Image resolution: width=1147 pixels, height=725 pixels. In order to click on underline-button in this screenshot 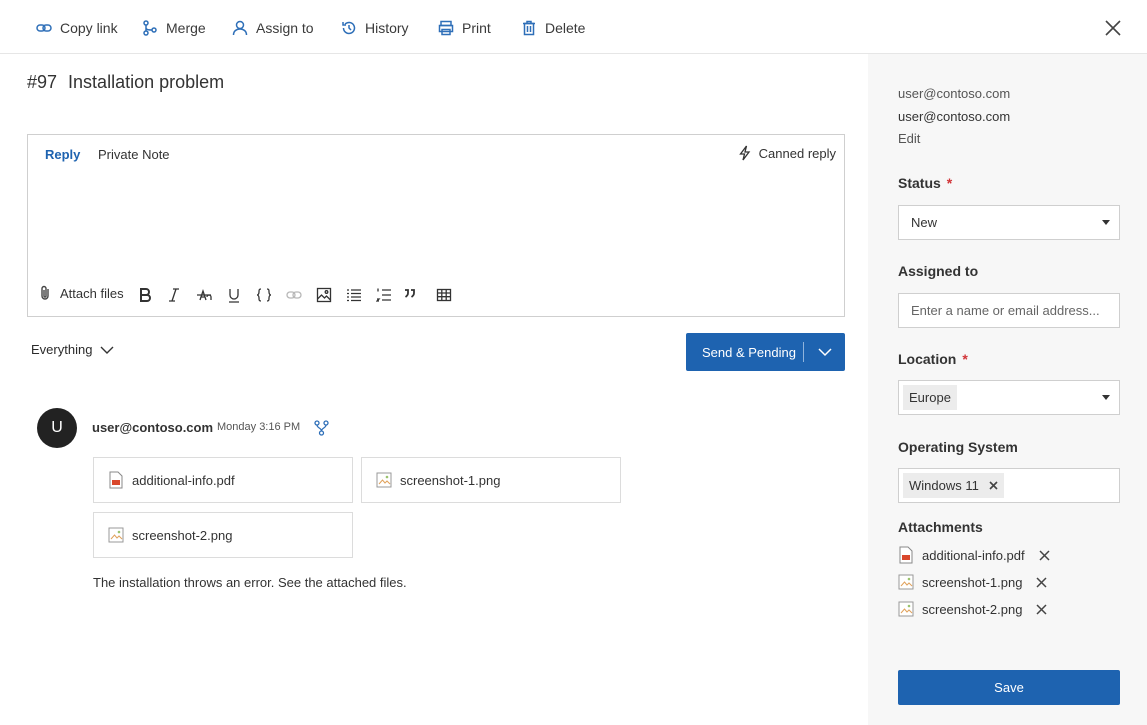, I will do `click(234, 295)`.